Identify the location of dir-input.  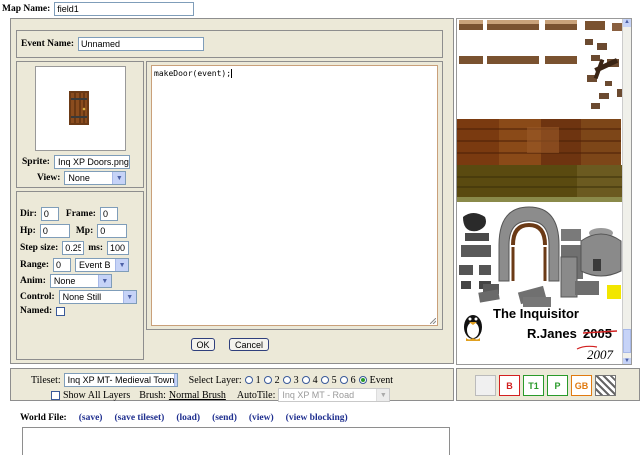
(49, 214).